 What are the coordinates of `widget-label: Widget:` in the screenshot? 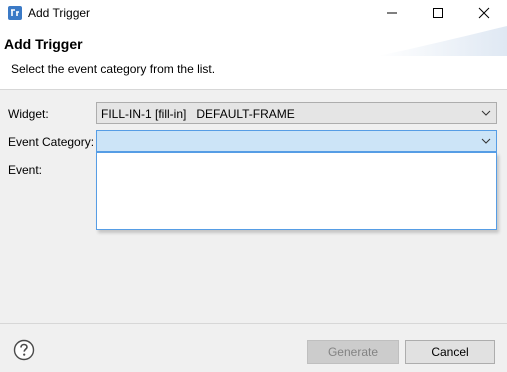 It's located at (28, 114).